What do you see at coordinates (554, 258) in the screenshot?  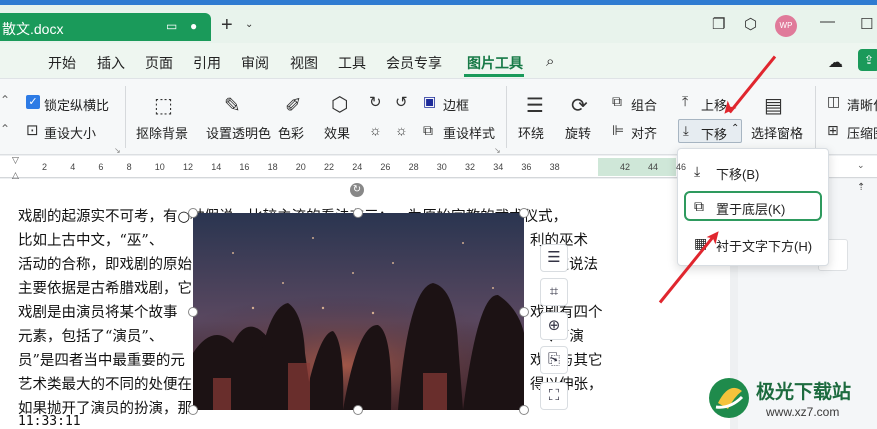 I see `layout-options-icon: ☰` at bounding box center [554, 258].